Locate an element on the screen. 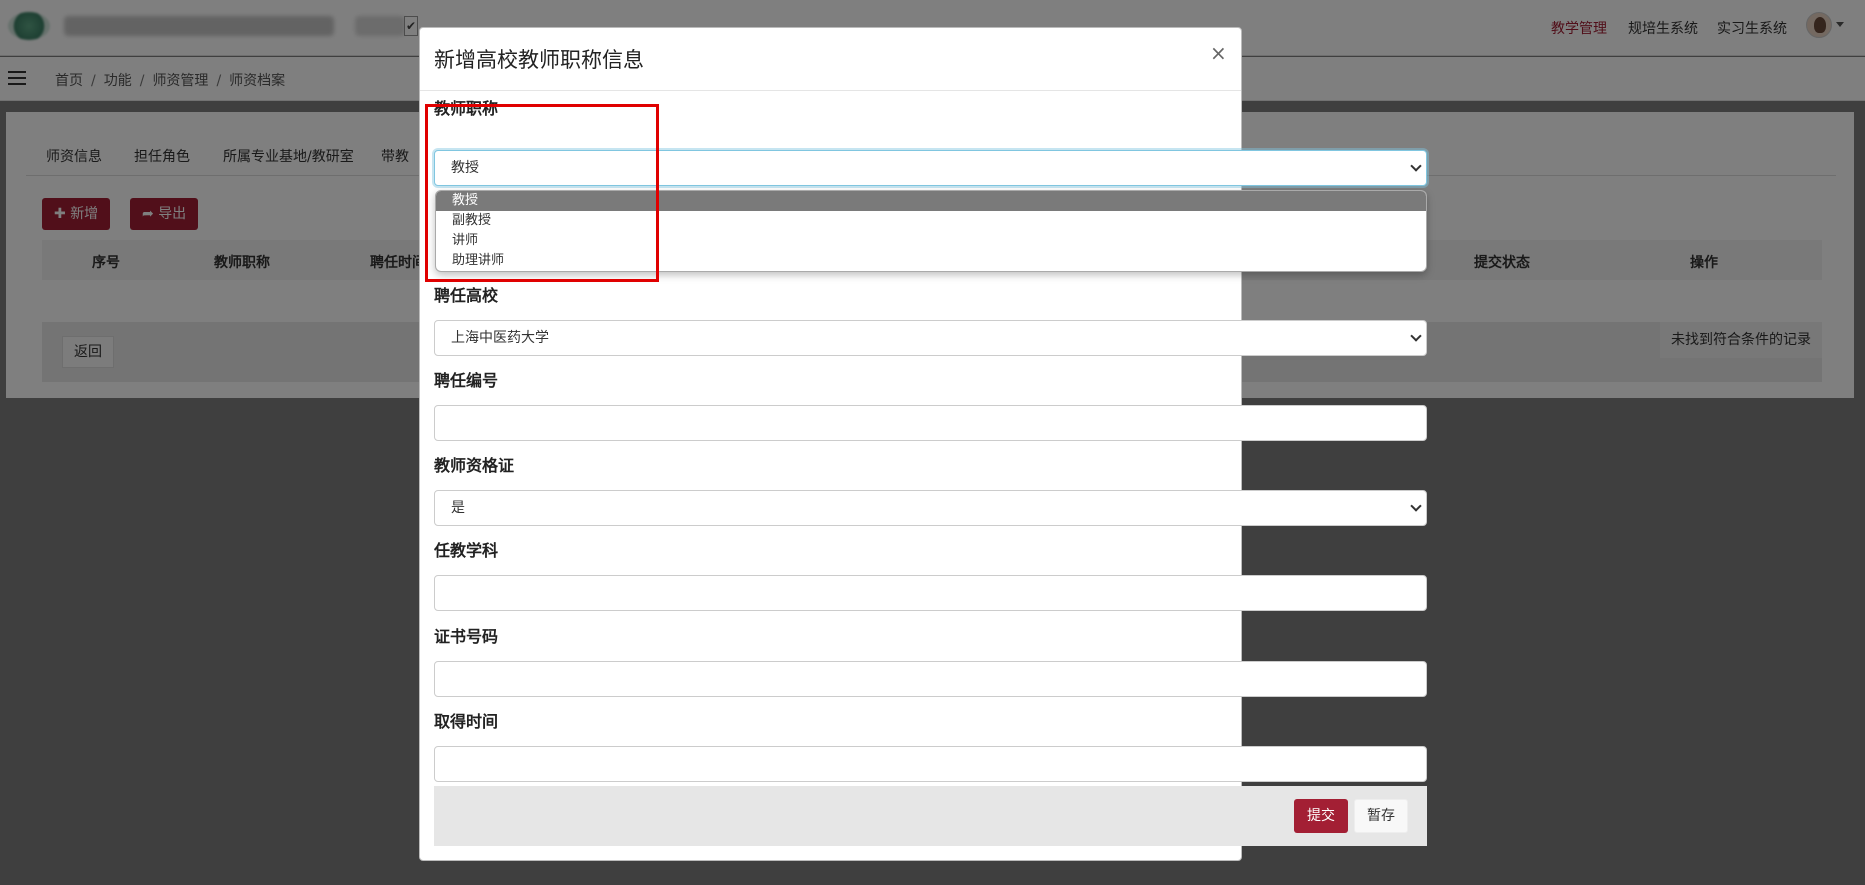  title-rank-dropdown: 教授 副教授 讲师 助理讲师 is located at coordinates (931, 231).